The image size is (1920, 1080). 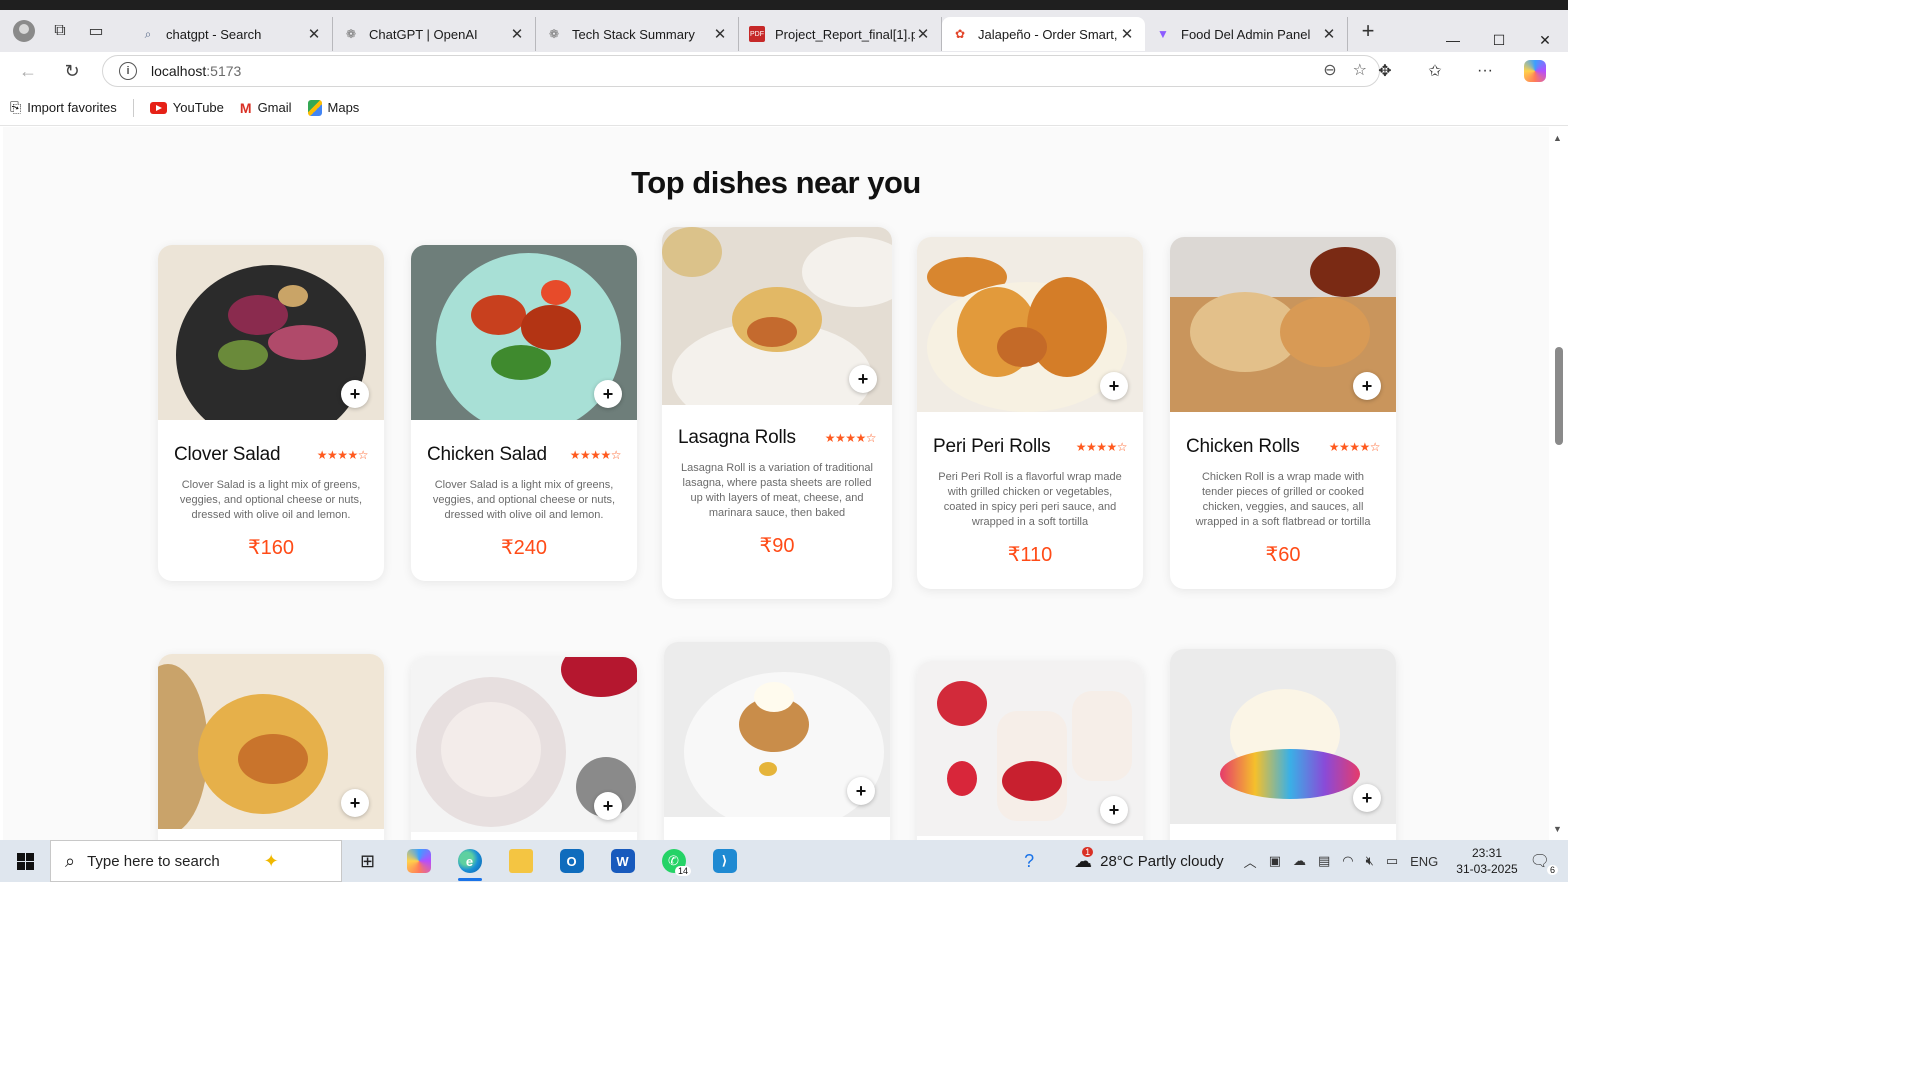 I want to click on tab-chatgpt-openai: ❁ ChatGPT | OpenAI ✕, so click(x=434, y=34).